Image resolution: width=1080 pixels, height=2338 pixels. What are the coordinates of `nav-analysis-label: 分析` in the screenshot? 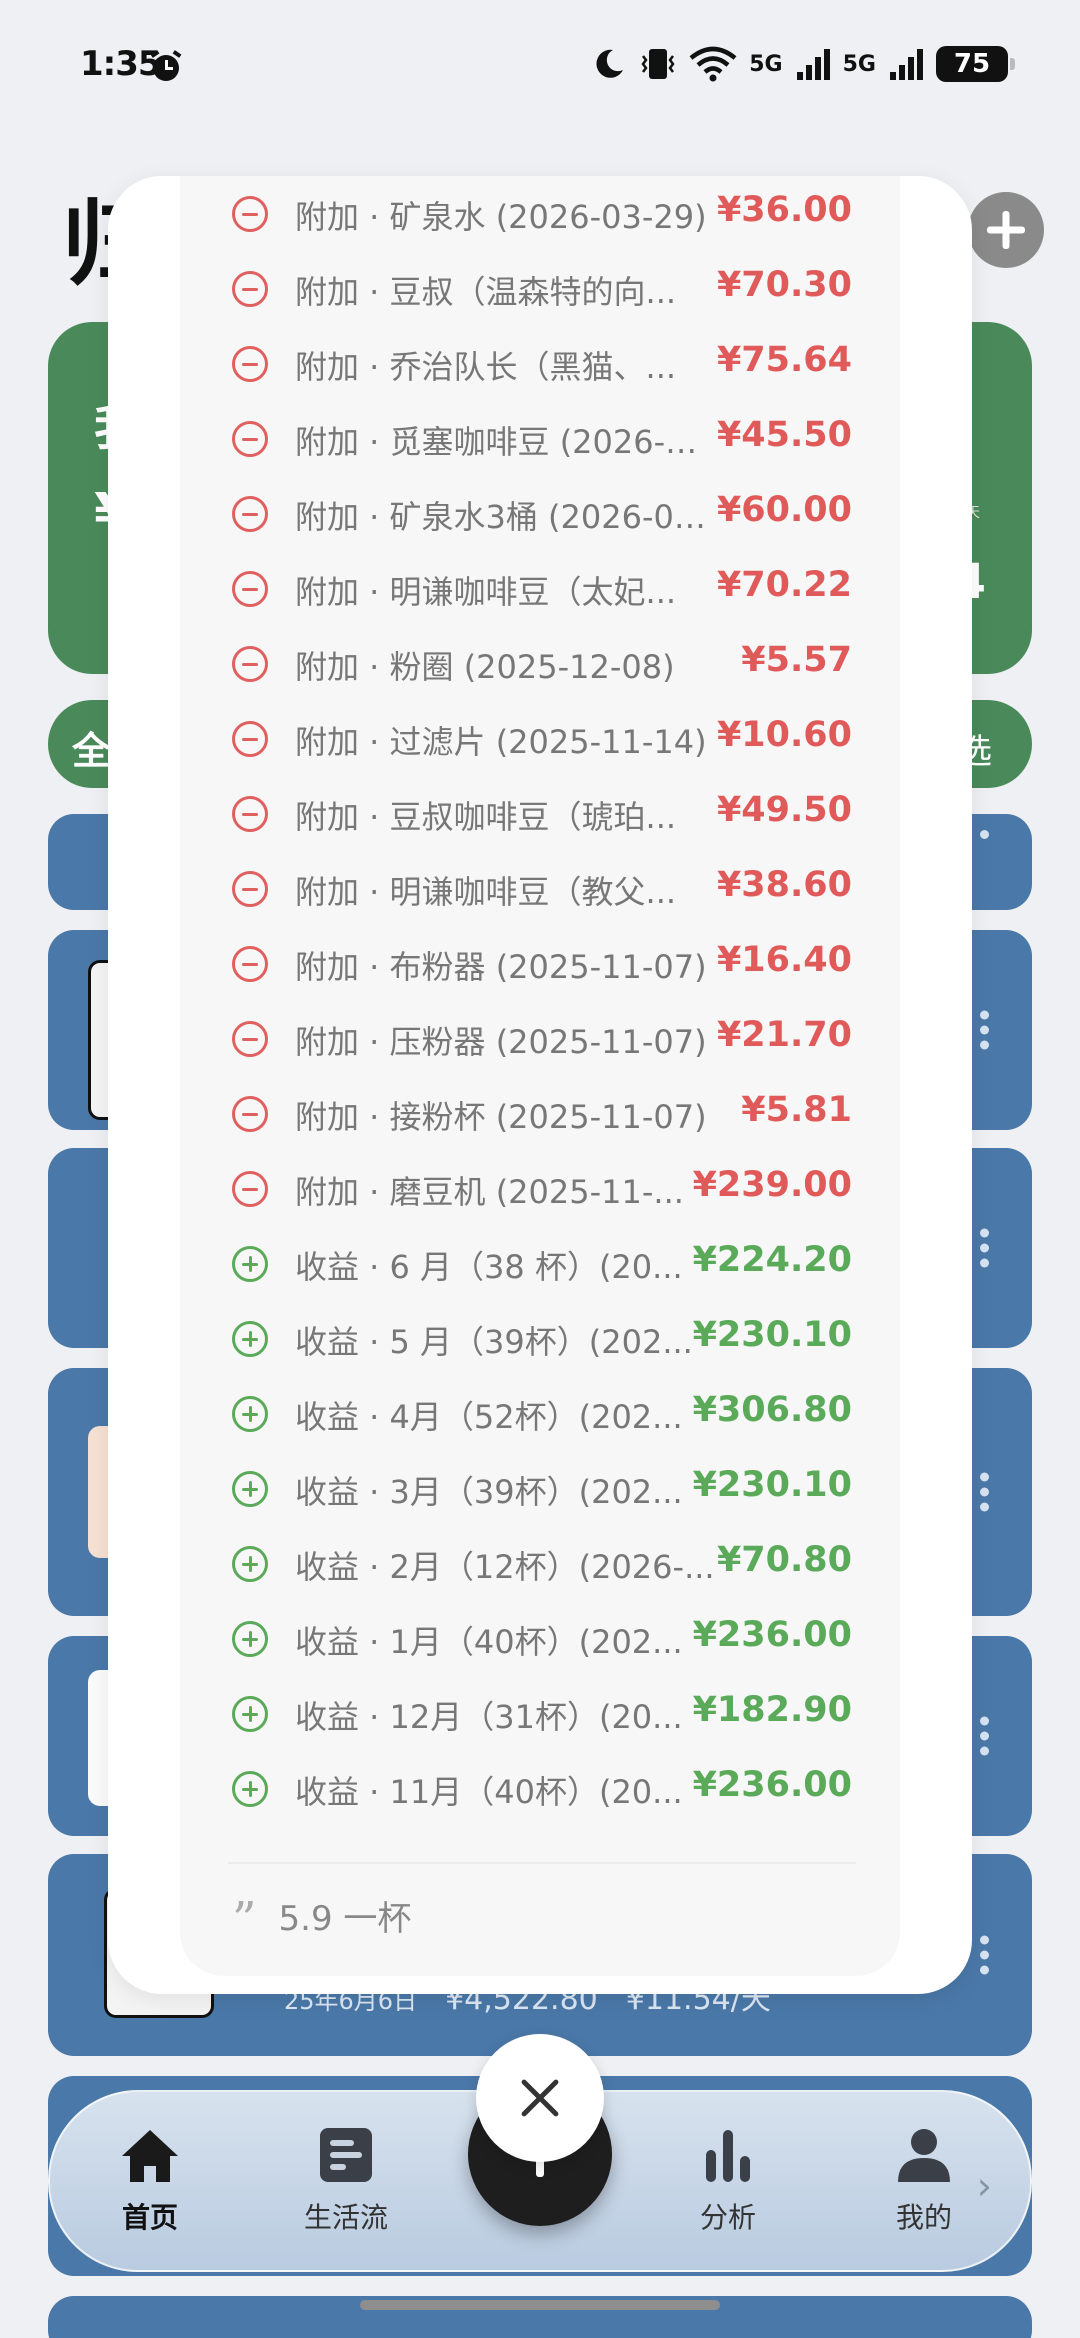 It's located at (727, 2217).